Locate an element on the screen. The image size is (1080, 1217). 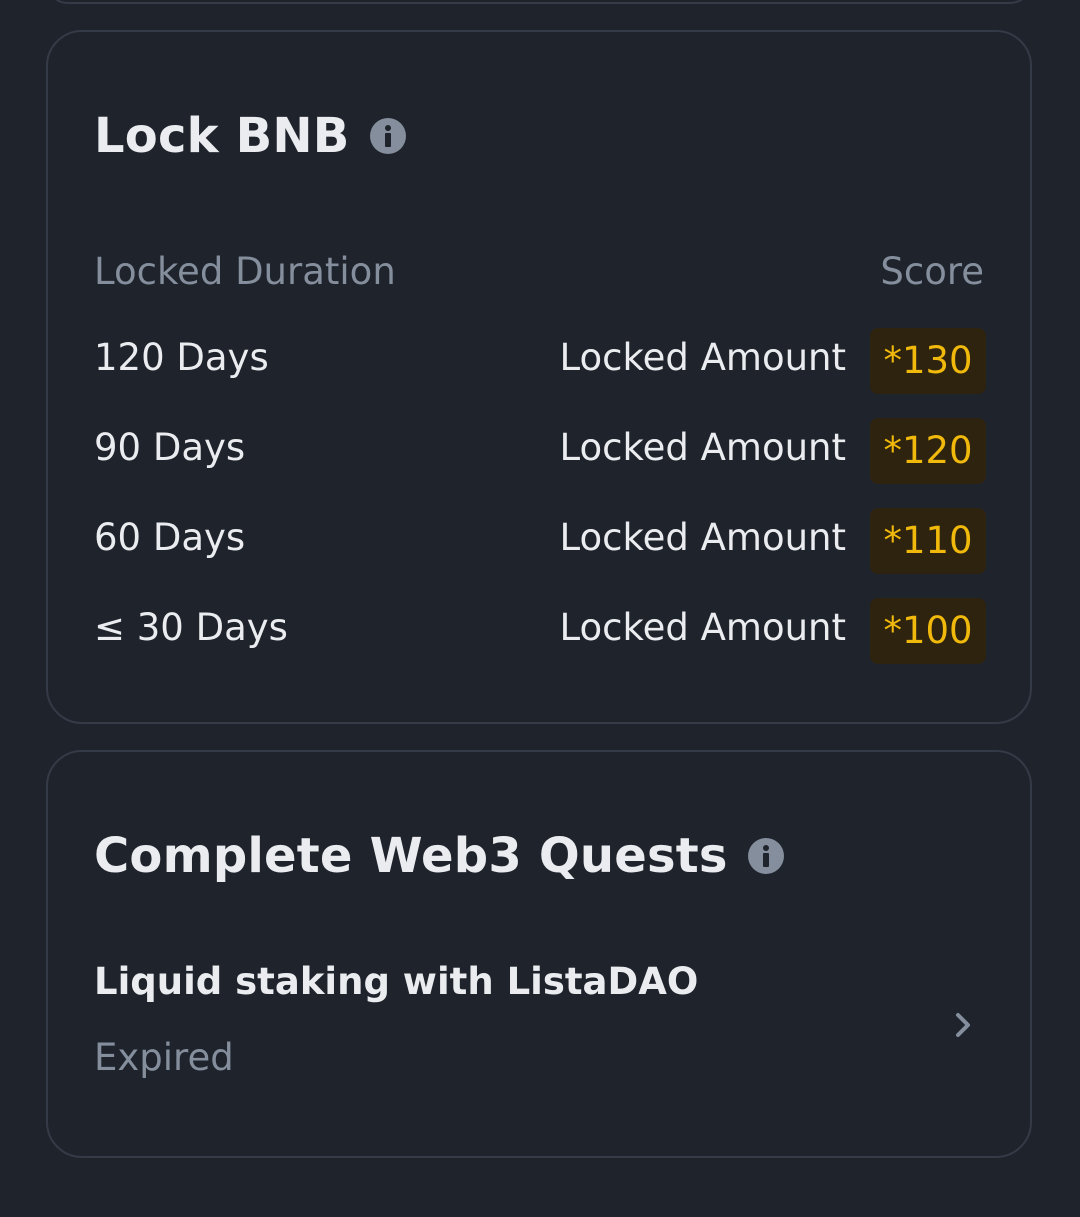
column-header-duration: Locked Duration is located at coordinates (245, 271).